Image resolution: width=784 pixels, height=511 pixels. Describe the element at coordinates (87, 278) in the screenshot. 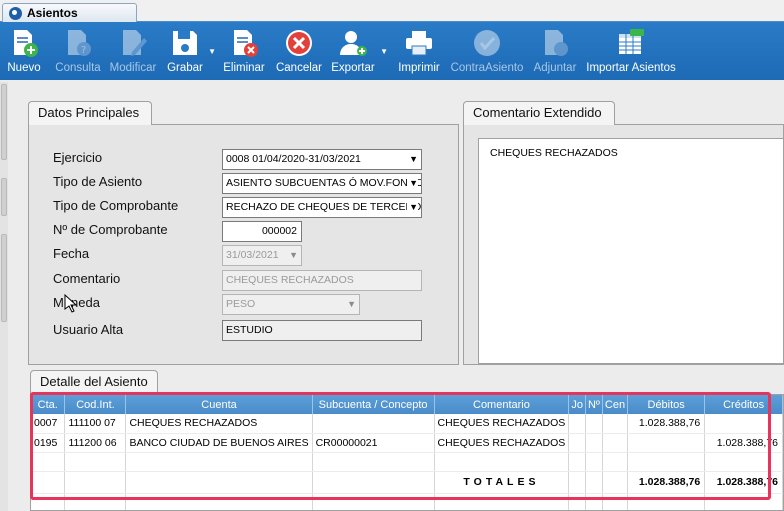

I see `comentario-label: Comentario` at that location.